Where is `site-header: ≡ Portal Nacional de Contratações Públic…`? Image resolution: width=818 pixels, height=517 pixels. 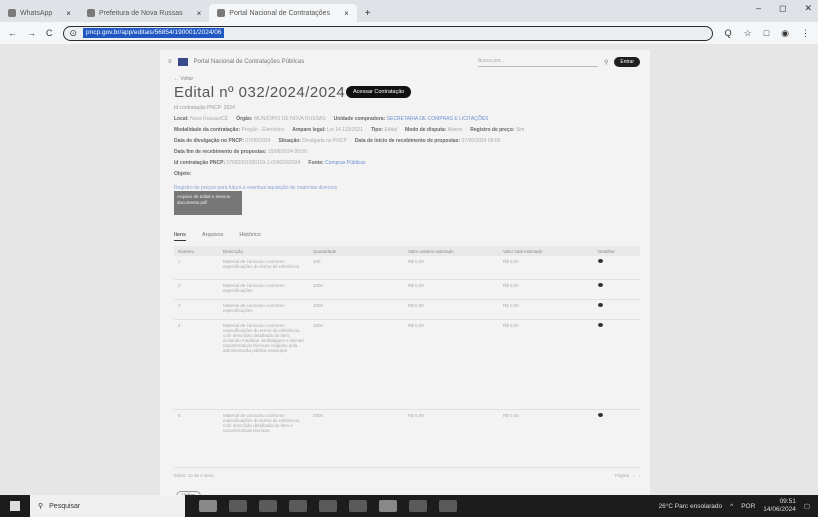 site-header: ≡ Portal Nacional de Contratações Públic… is located at coordinates (404, 62).